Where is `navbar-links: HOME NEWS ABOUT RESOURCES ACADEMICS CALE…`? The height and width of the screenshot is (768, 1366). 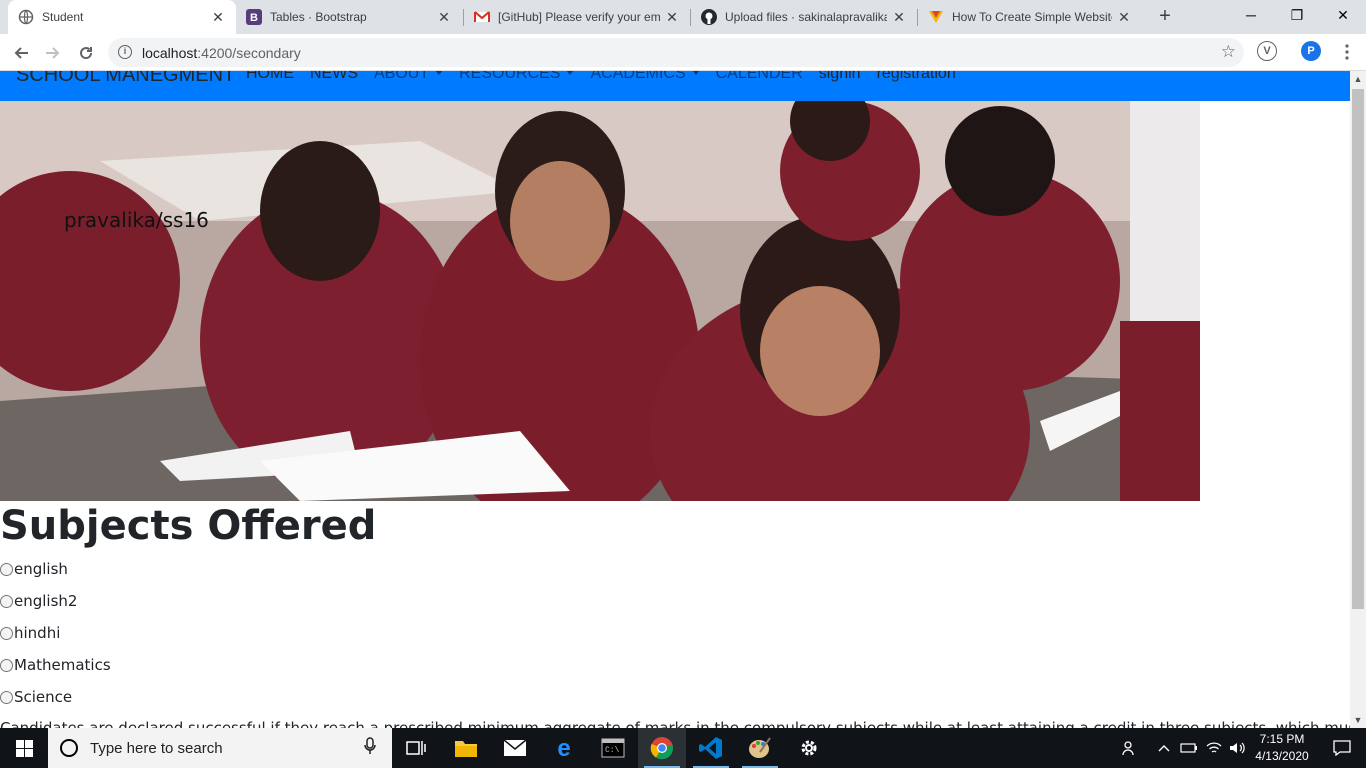
navbar-links: HOME NEWS ABOUT RESOURCES ACADEMICS CALE… is located at coordinates (609, 77).